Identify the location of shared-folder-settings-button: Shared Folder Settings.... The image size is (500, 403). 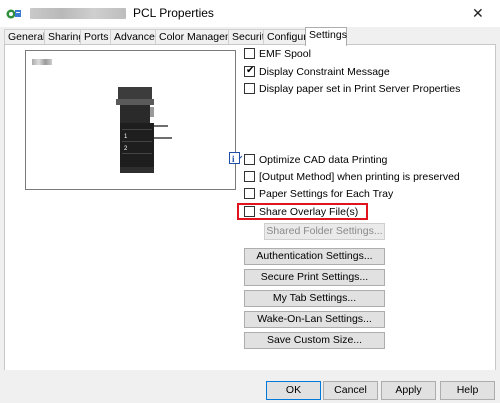
(324, 231).